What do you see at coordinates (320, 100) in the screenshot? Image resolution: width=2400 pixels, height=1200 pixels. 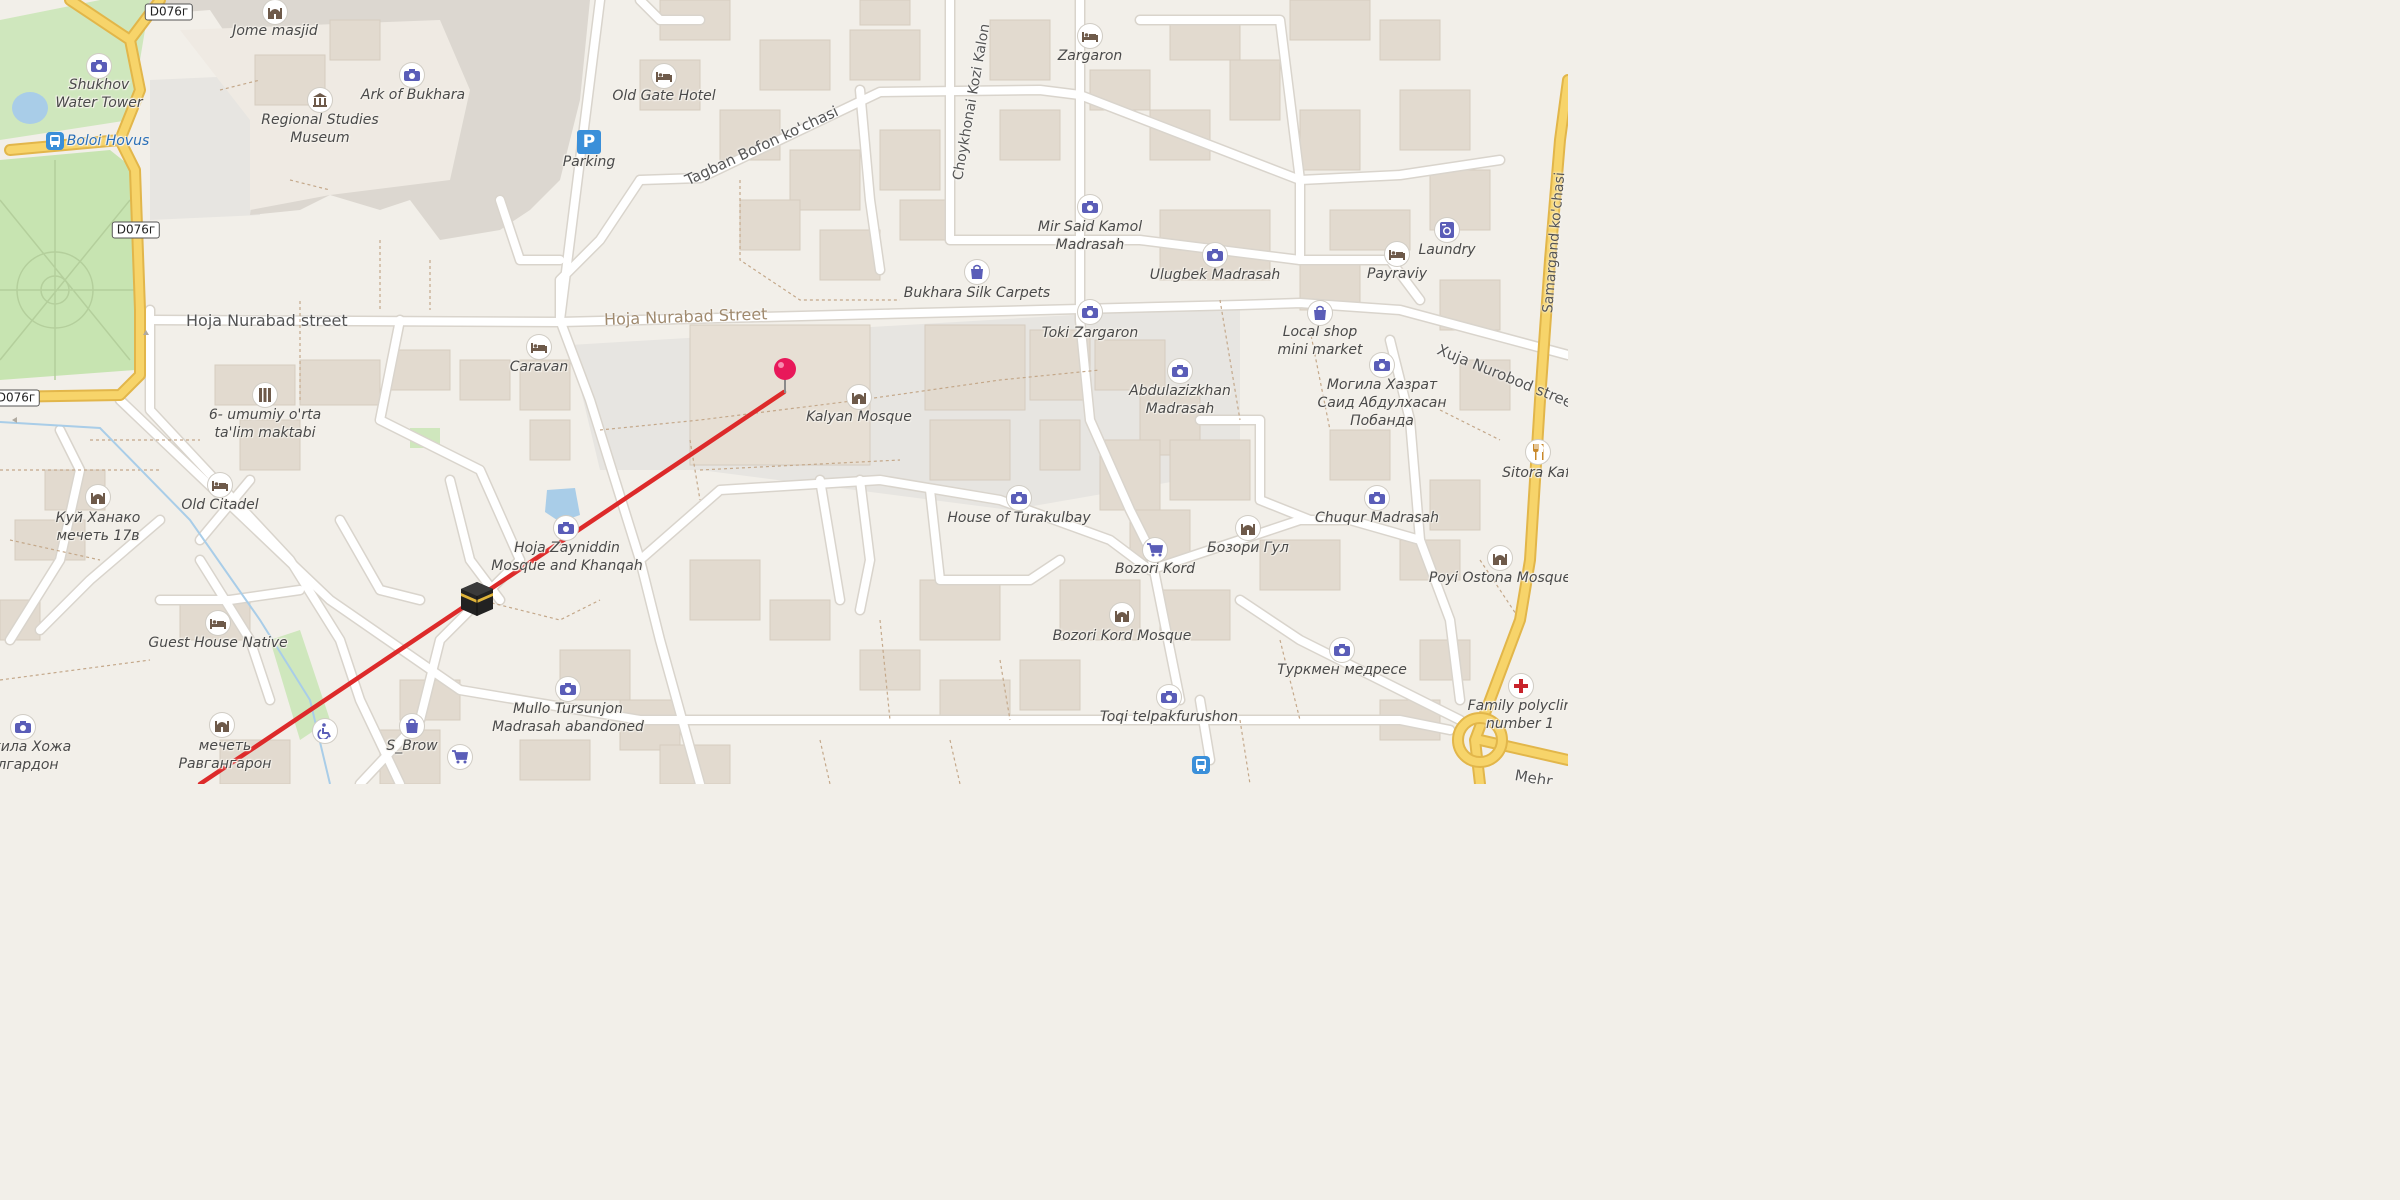 I see `museum-icon` at bounding box center [320, 100].